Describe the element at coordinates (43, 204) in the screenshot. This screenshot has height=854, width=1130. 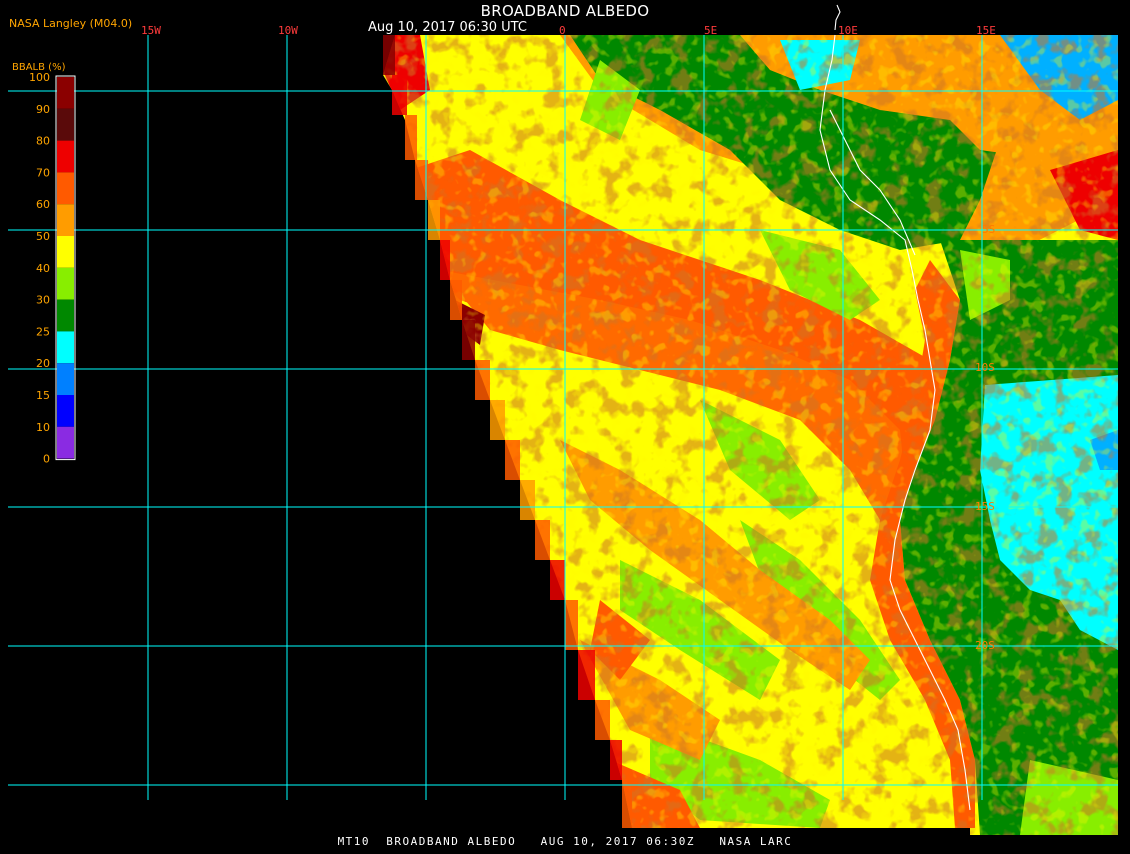
I see `color-bar-tick-label: 60` at that location.